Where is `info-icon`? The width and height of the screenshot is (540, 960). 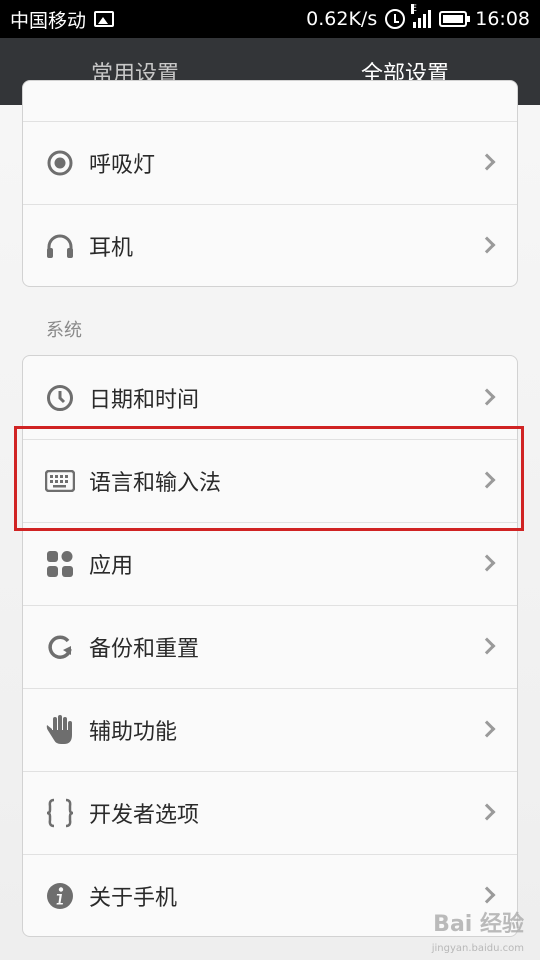 info-icon is located at coordinates (60, 896).